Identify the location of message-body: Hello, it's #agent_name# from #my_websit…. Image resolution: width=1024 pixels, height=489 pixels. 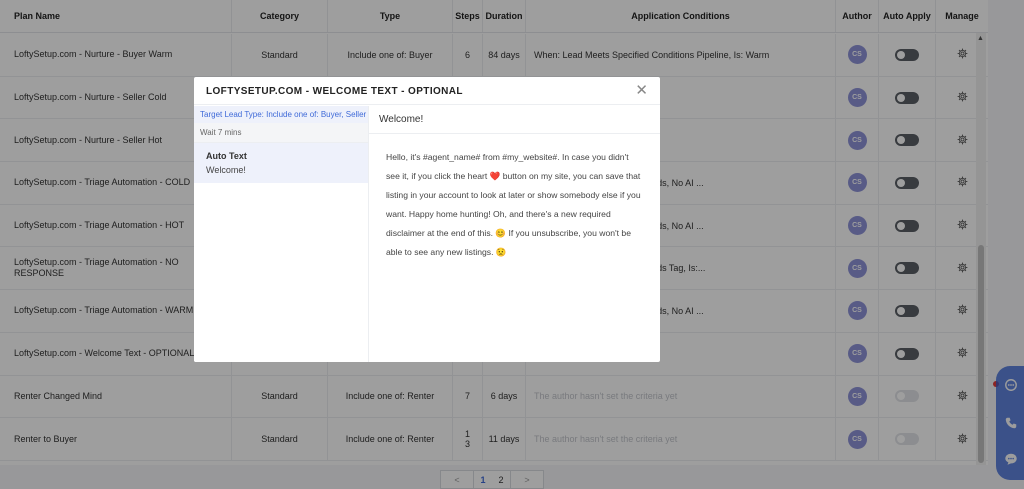
(513, 204).